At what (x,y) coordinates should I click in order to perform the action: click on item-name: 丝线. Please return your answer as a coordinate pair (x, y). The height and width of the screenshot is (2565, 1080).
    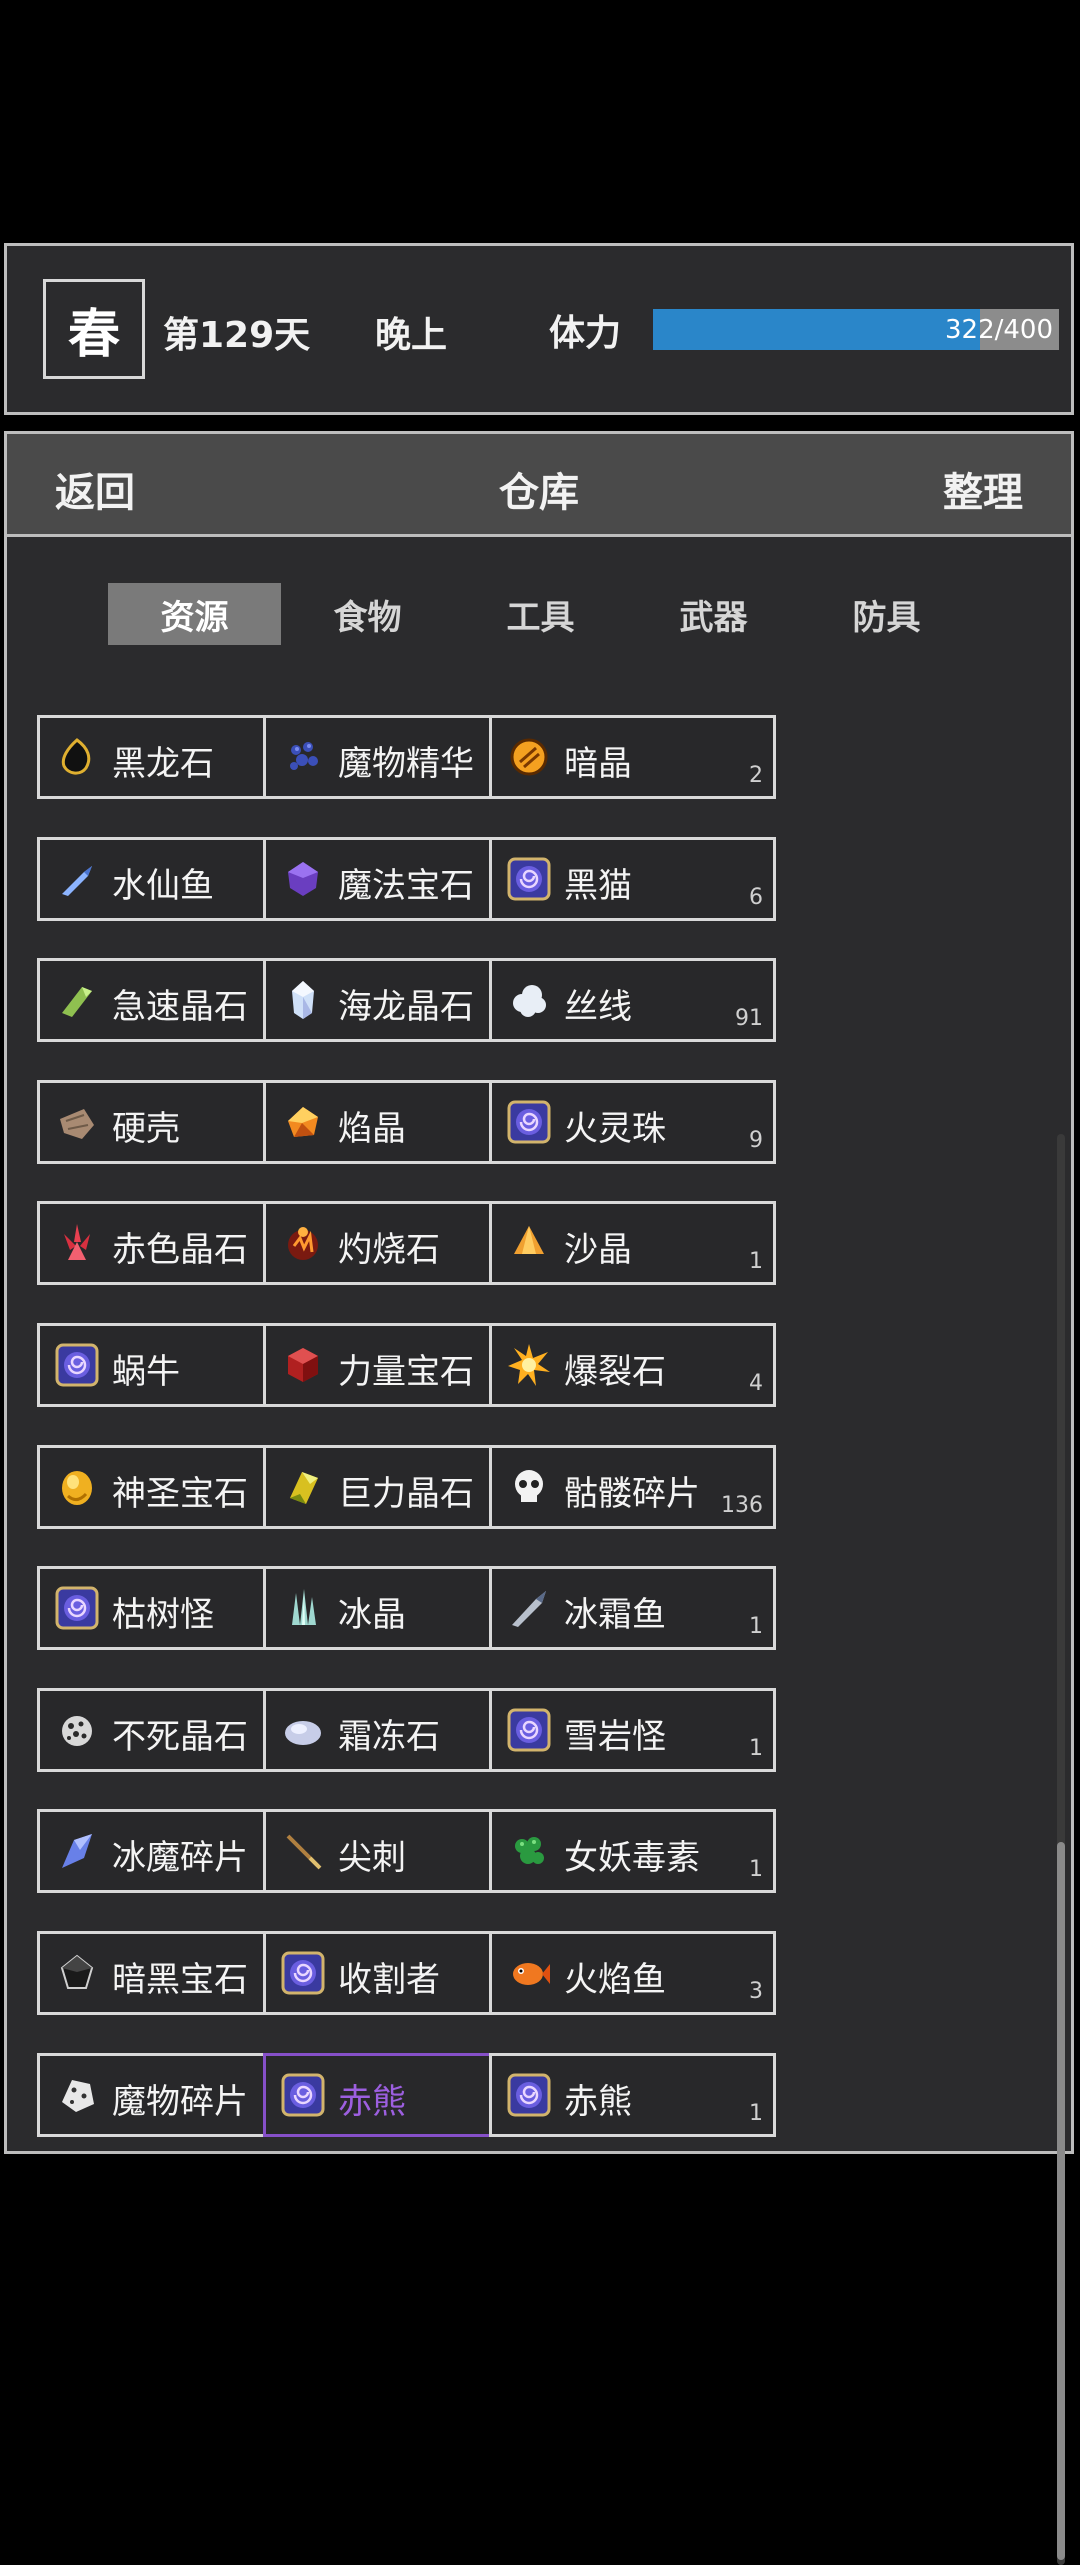
    Looking at the image, I should click on (598, 1007).